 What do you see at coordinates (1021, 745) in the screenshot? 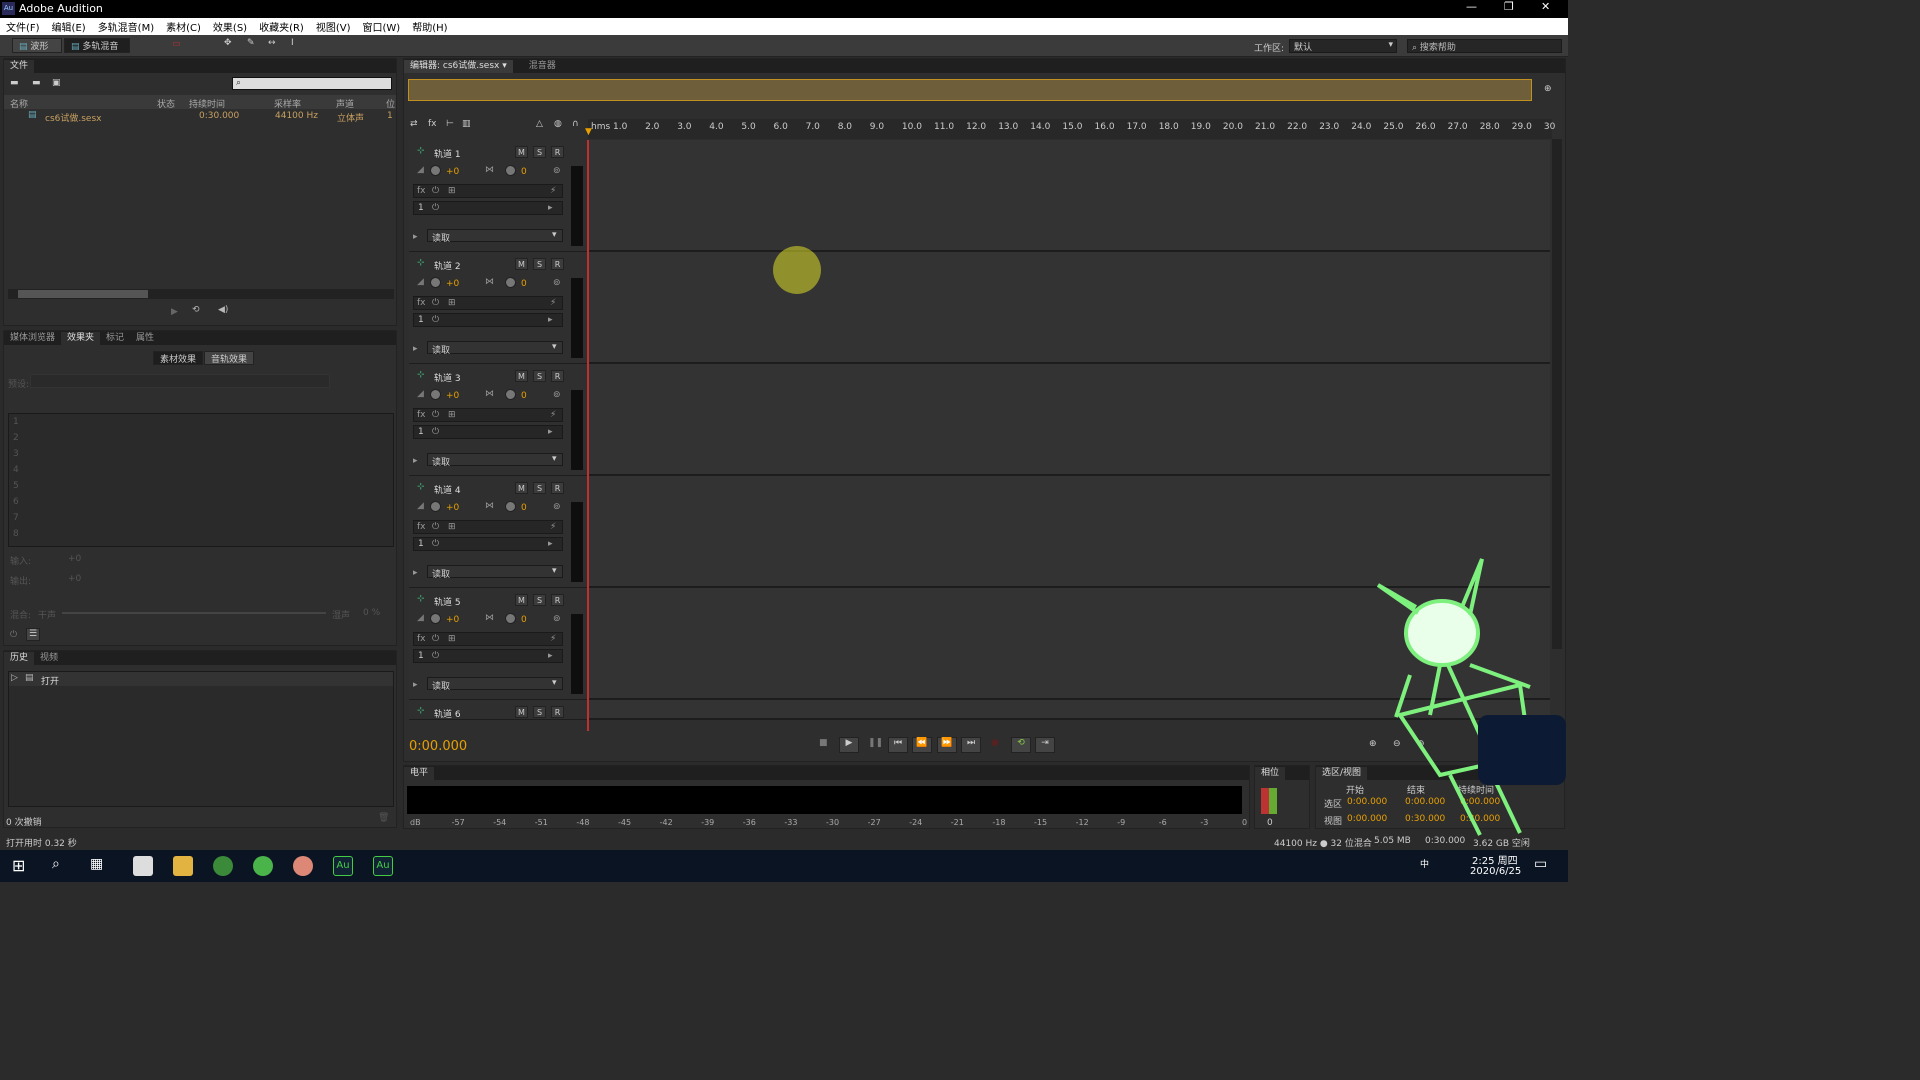
I see `loop-icon: ⟲` at bounding box center [1021, 745].